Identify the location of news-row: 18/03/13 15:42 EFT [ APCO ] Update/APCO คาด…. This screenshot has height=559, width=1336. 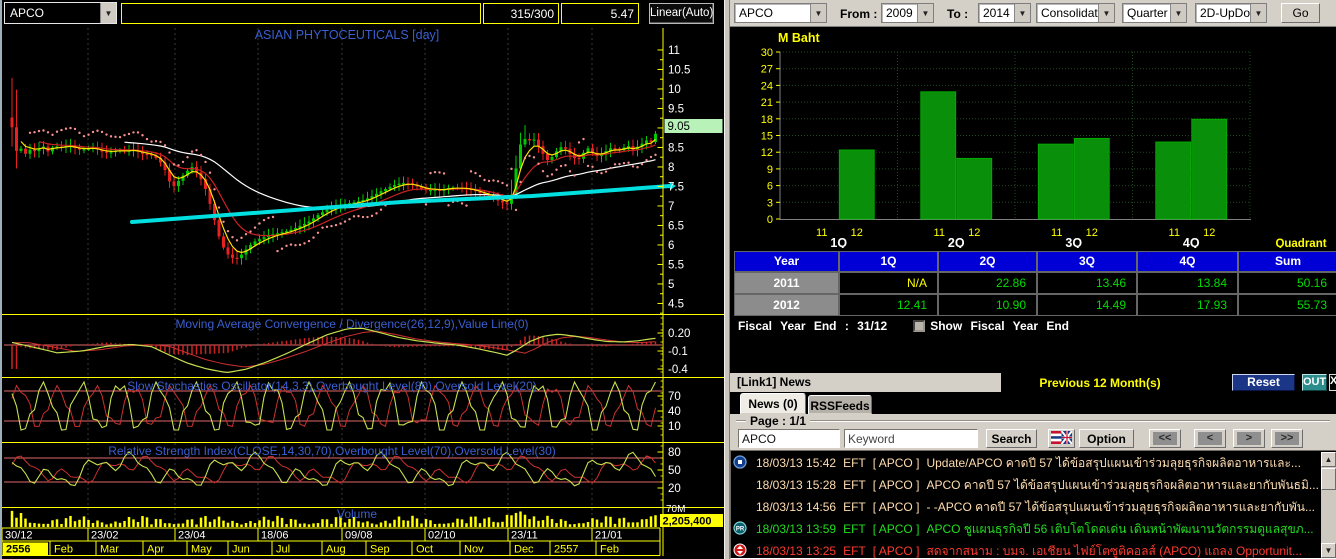
(1026, 463).